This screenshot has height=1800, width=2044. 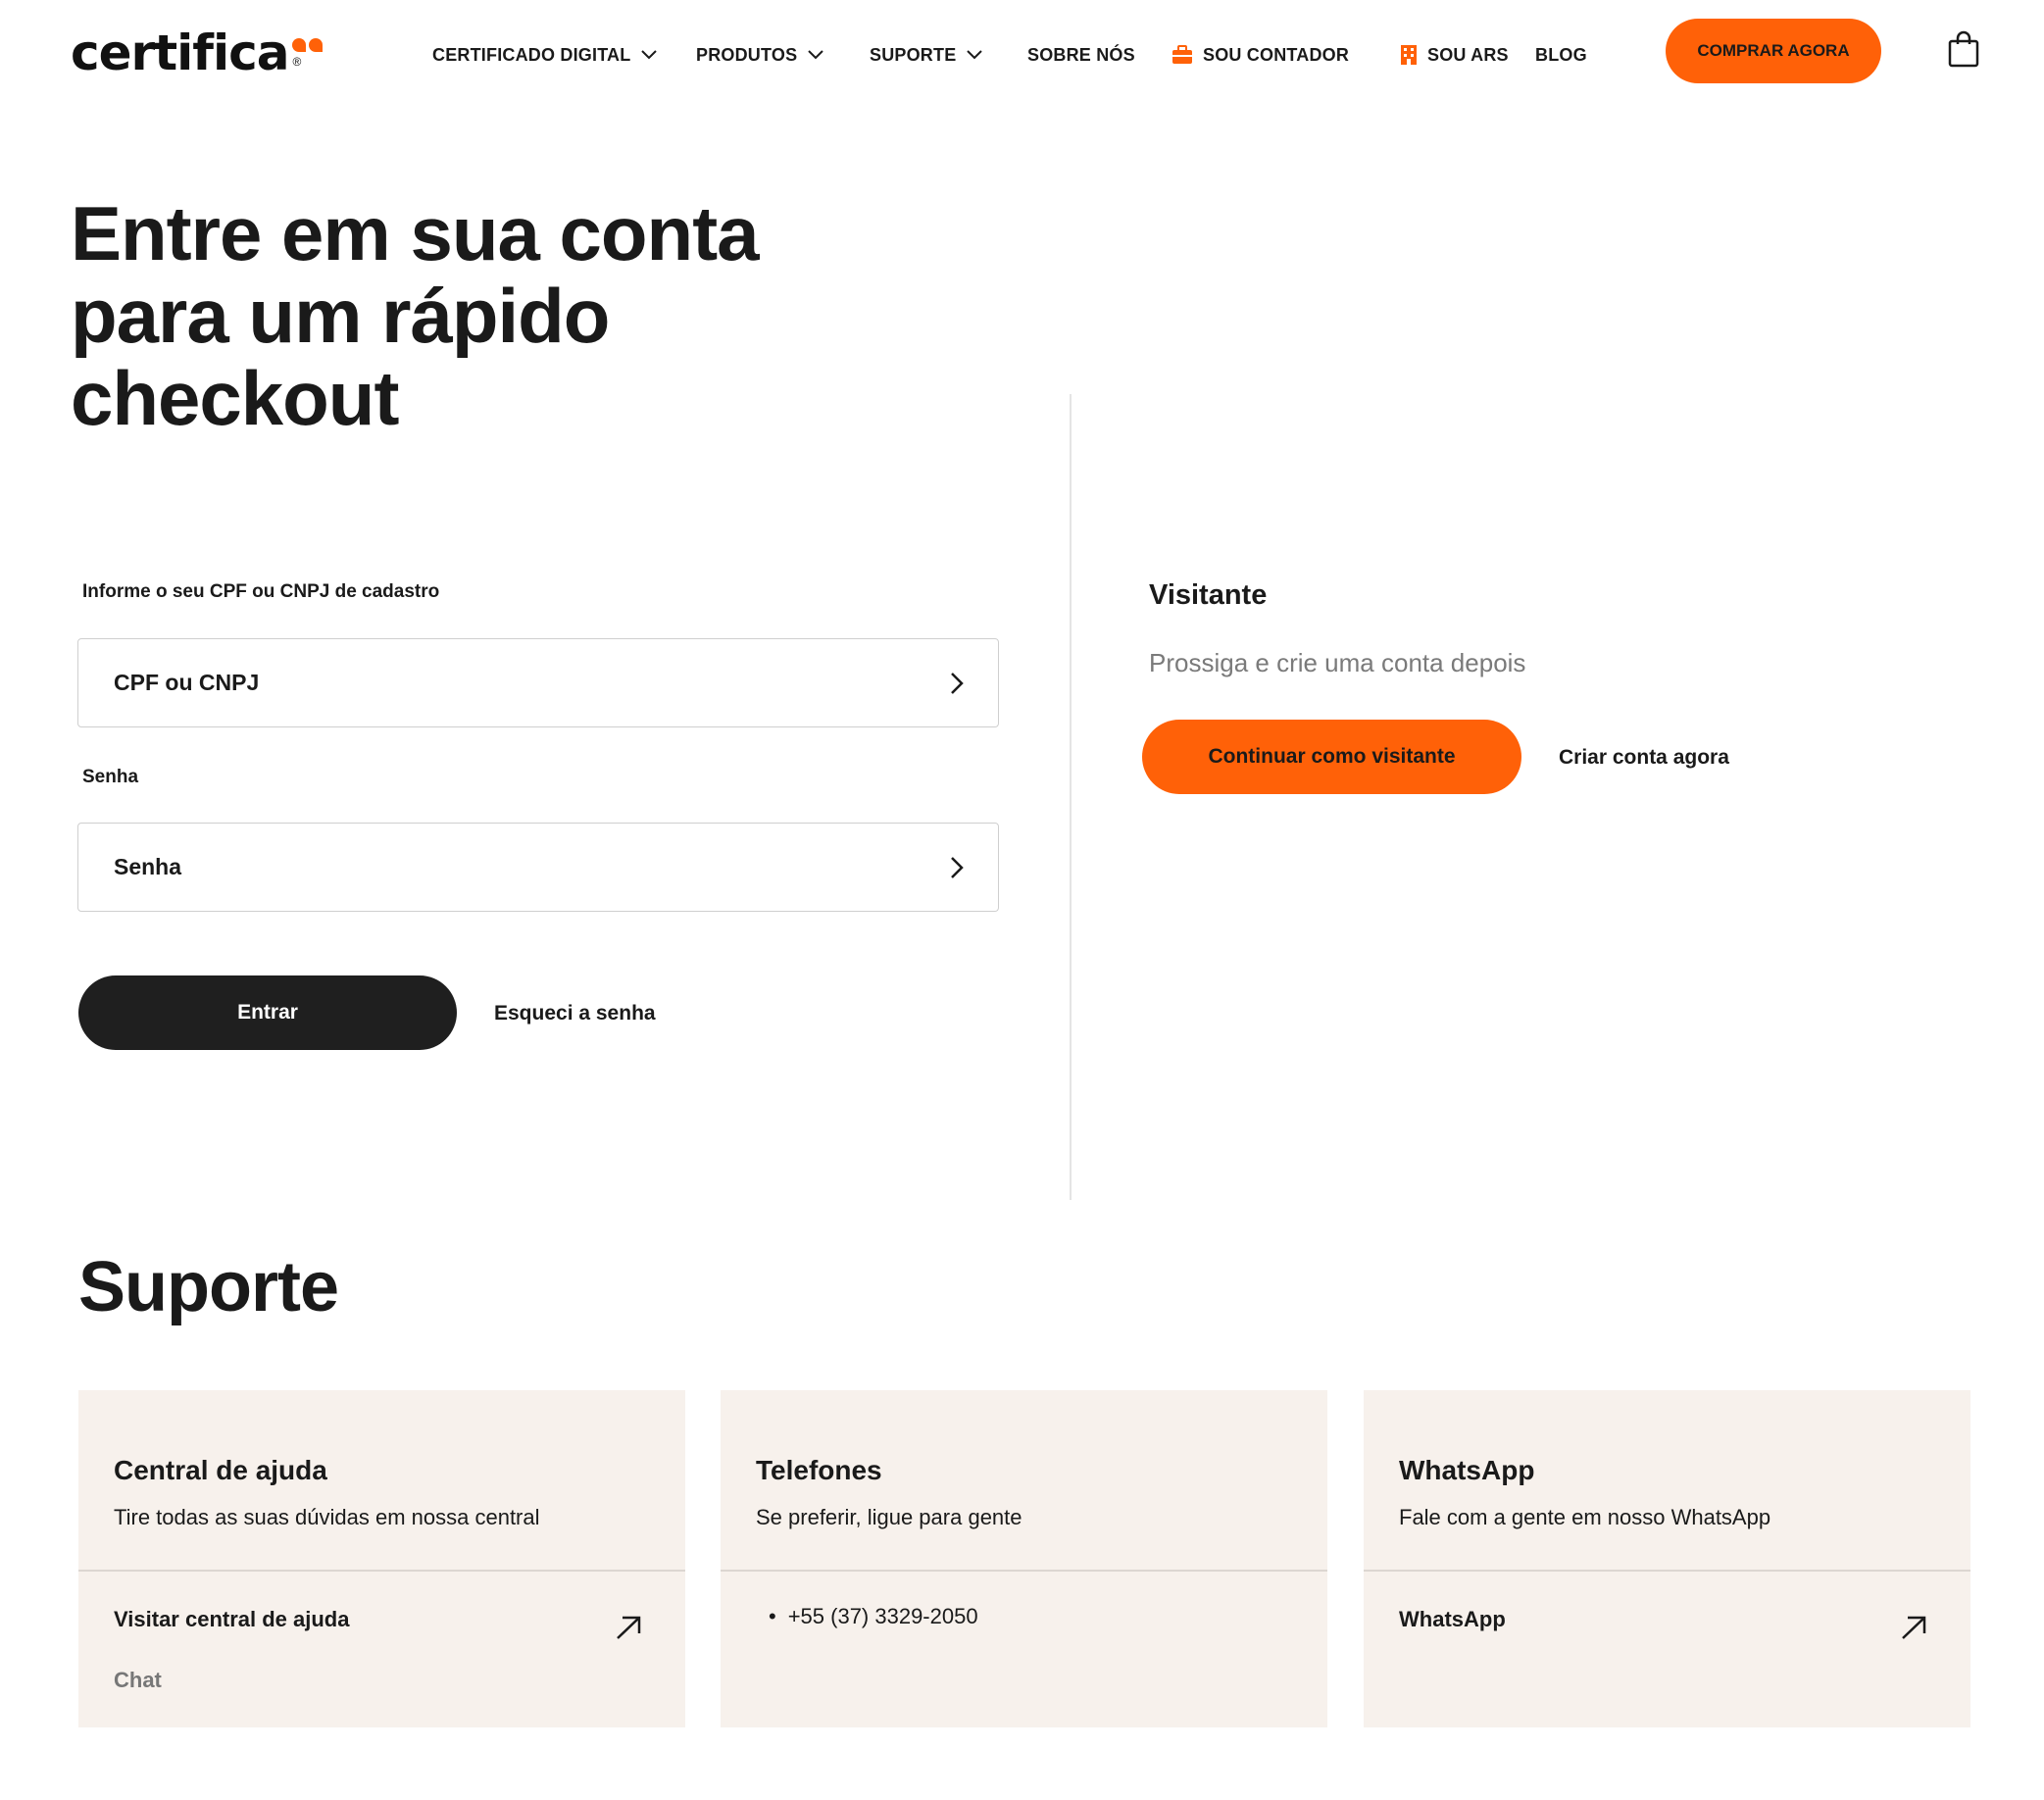 I want to click on nav-sou-ars: SOU ARS, so click(x=1455, y=55).